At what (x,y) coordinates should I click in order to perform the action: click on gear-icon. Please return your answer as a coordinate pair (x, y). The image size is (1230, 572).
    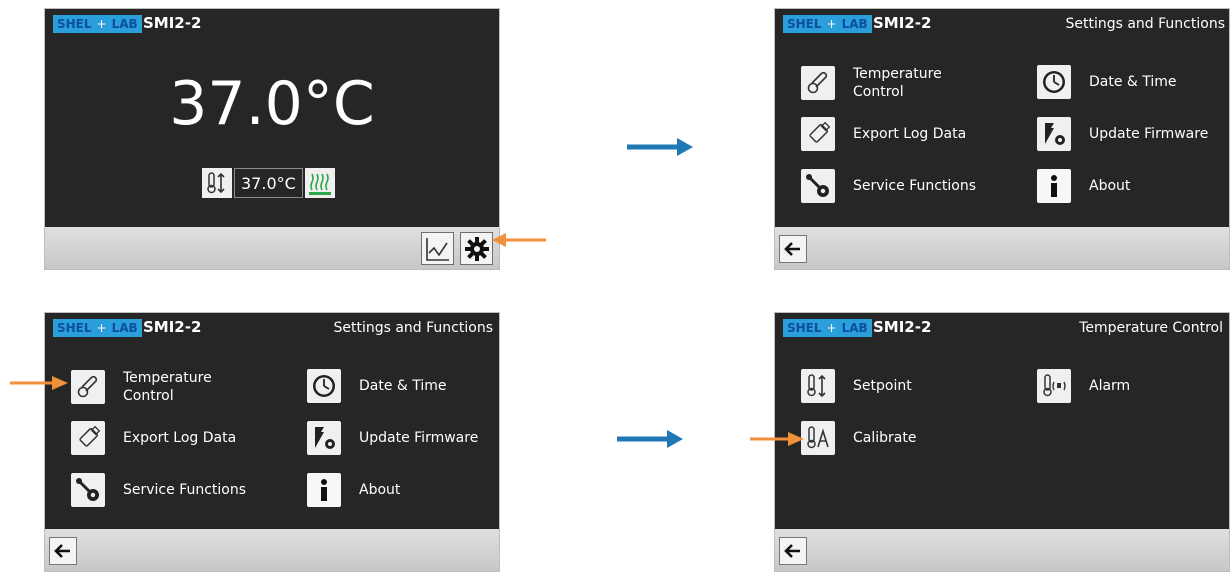
    Looking at the image, I should click on (476, 248).